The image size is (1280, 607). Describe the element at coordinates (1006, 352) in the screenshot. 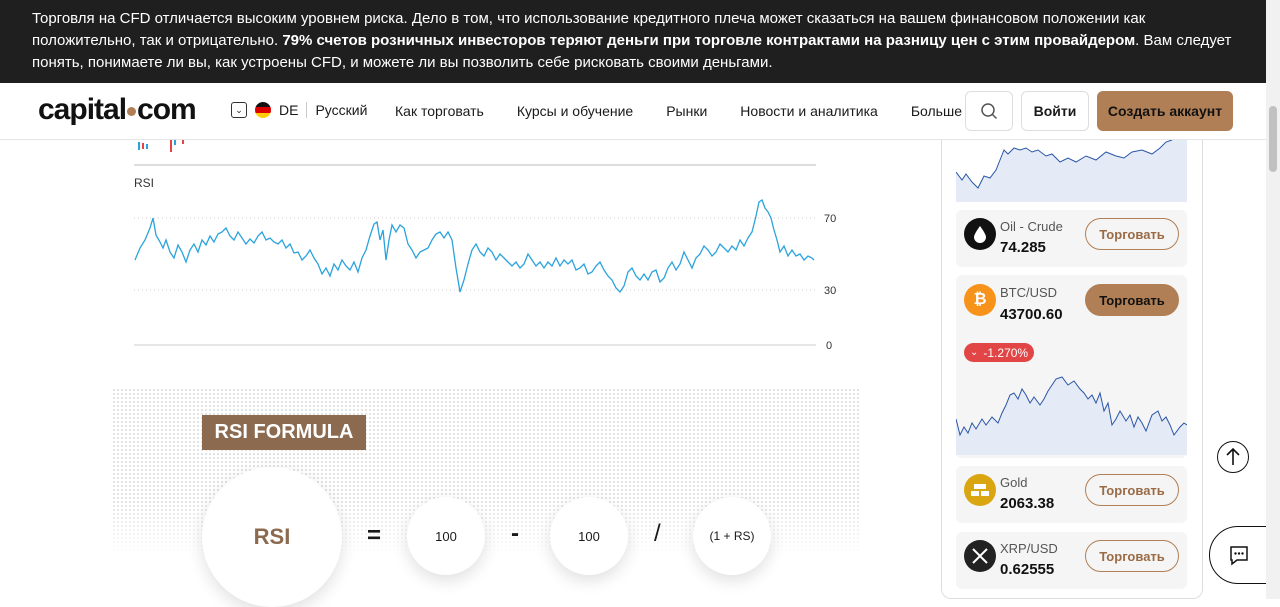

I see `change-value: -1.270%` at that location.